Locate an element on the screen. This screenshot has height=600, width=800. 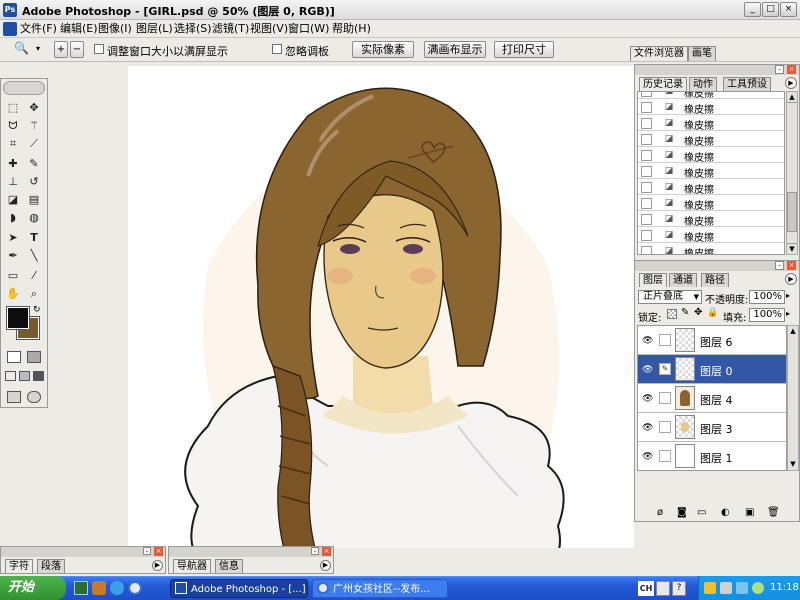
eraser-tool-icon: ◪ is located at coordinates (13, 199).